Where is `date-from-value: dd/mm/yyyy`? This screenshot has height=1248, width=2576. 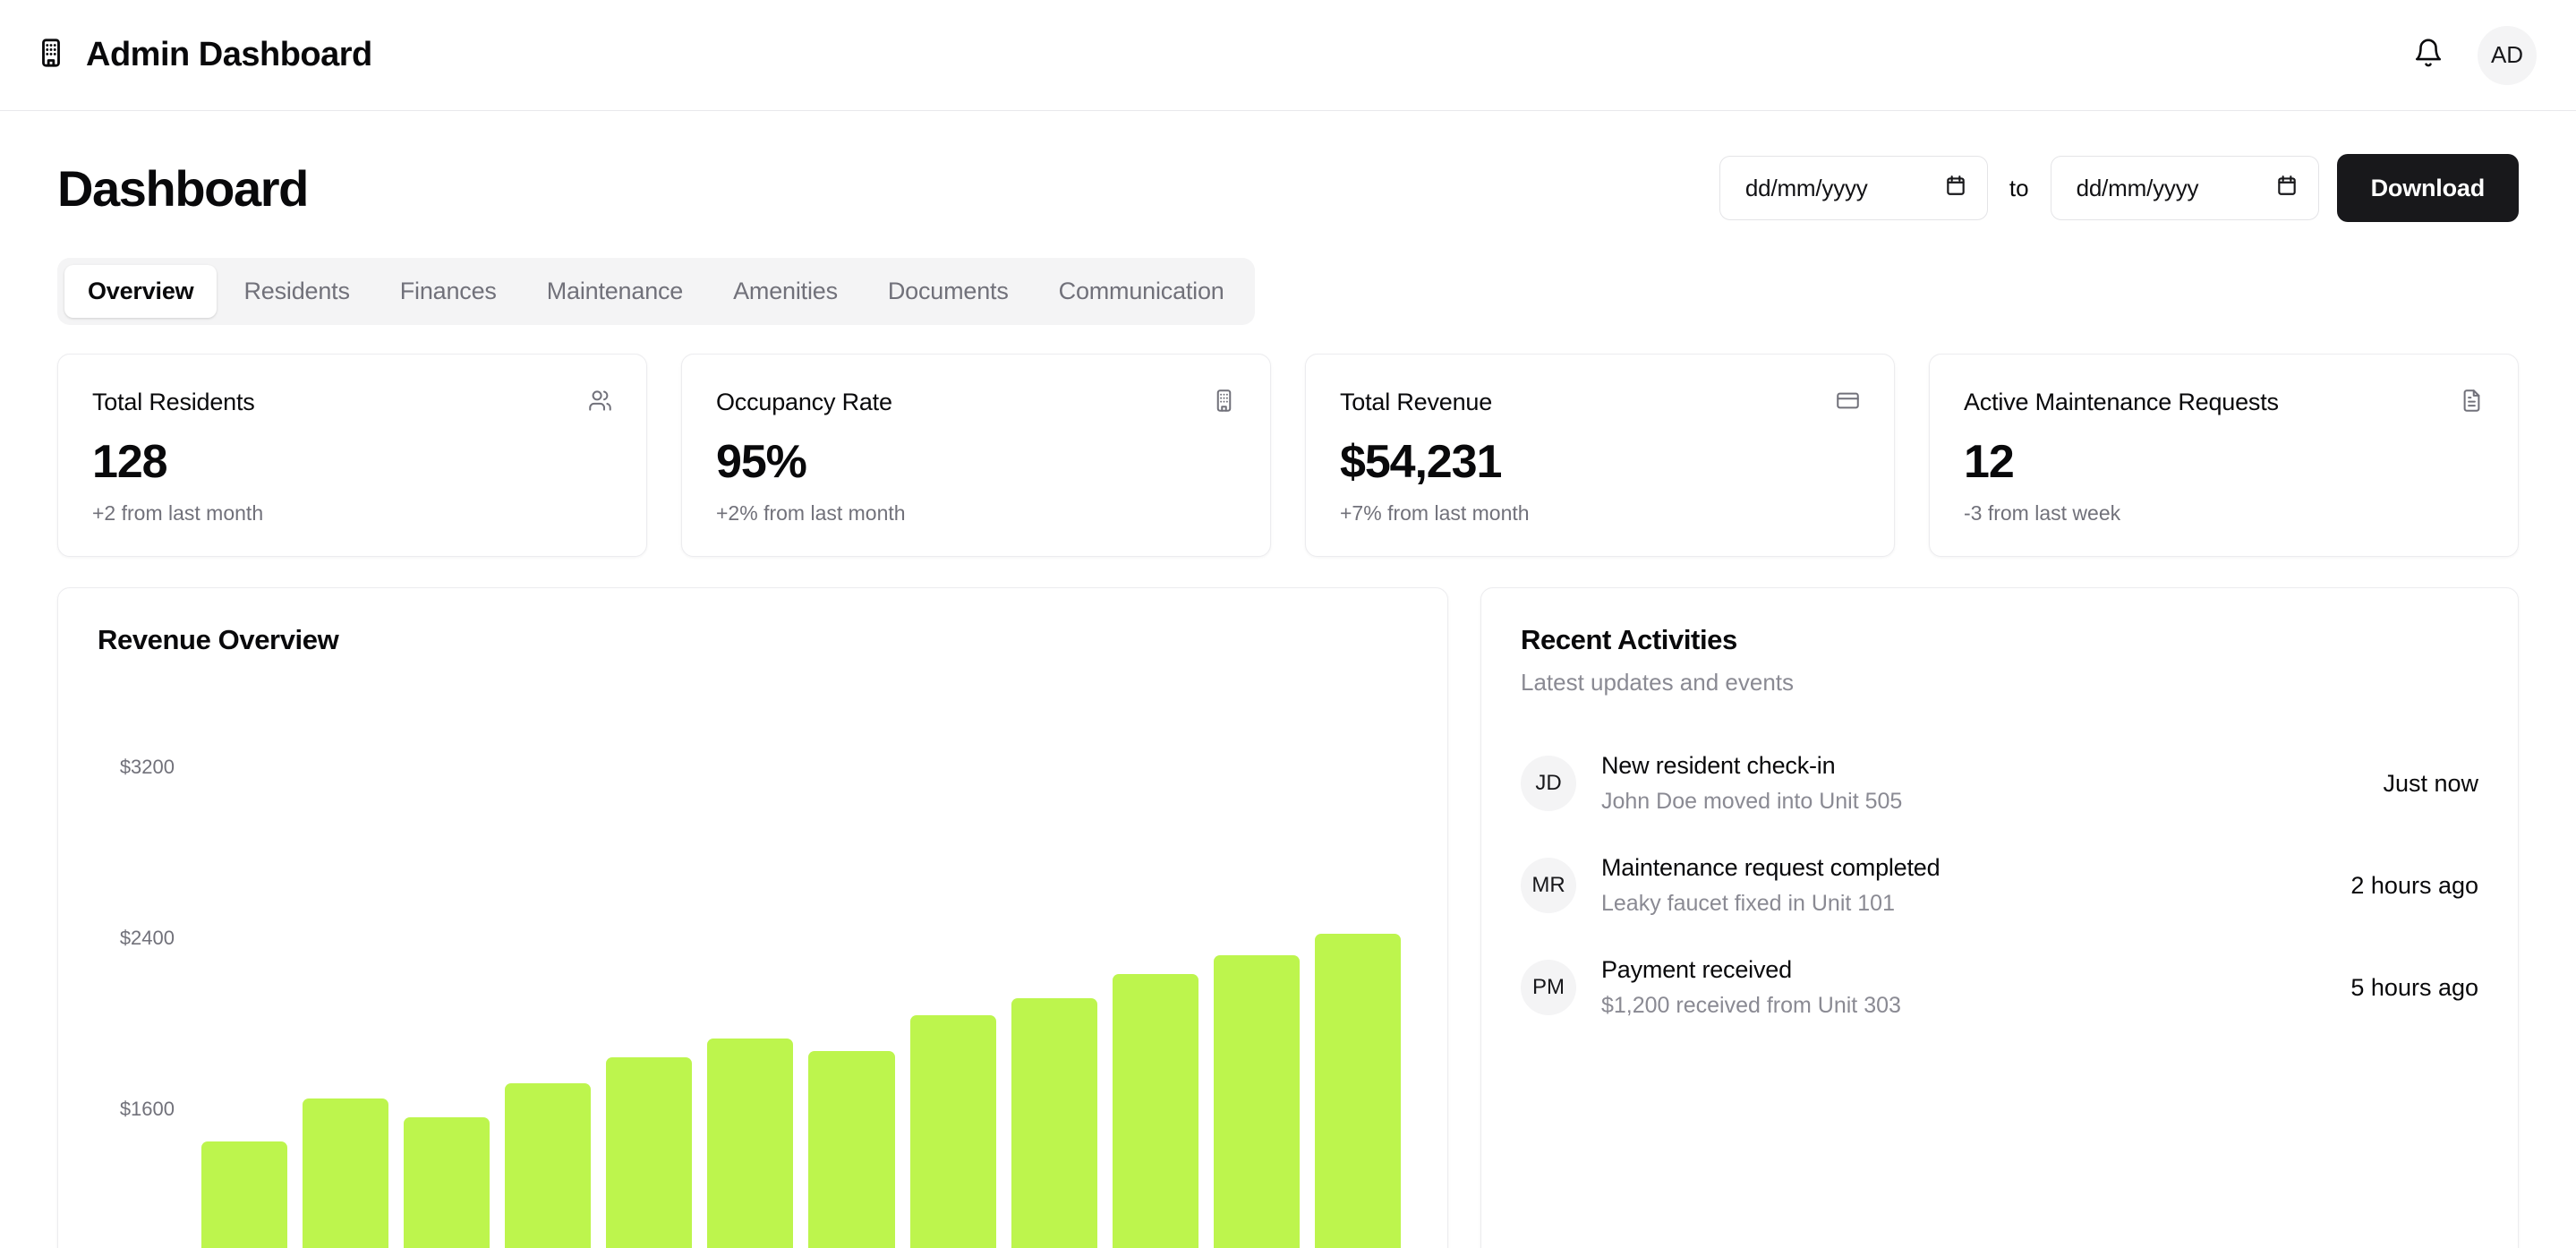
date-from-value: dd/mm/yyyy is located at coordinates (1806, 187).